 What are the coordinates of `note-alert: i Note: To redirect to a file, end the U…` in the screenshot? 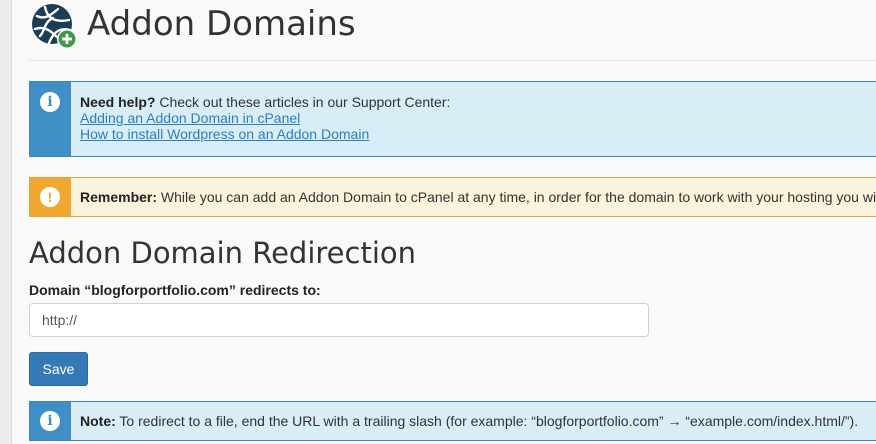 It's located at (452, 421).